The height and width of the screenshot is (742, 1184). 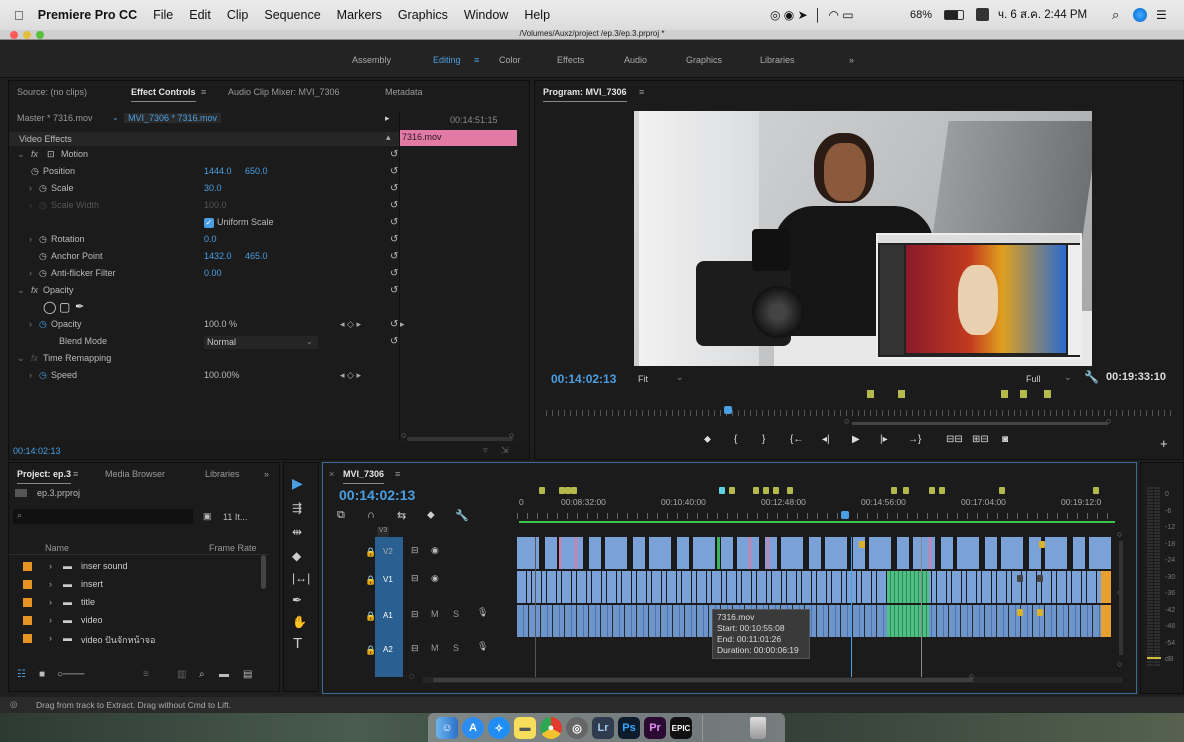 I want to click on anti-flicker-value: 0.00, so click(x=213, y=273).